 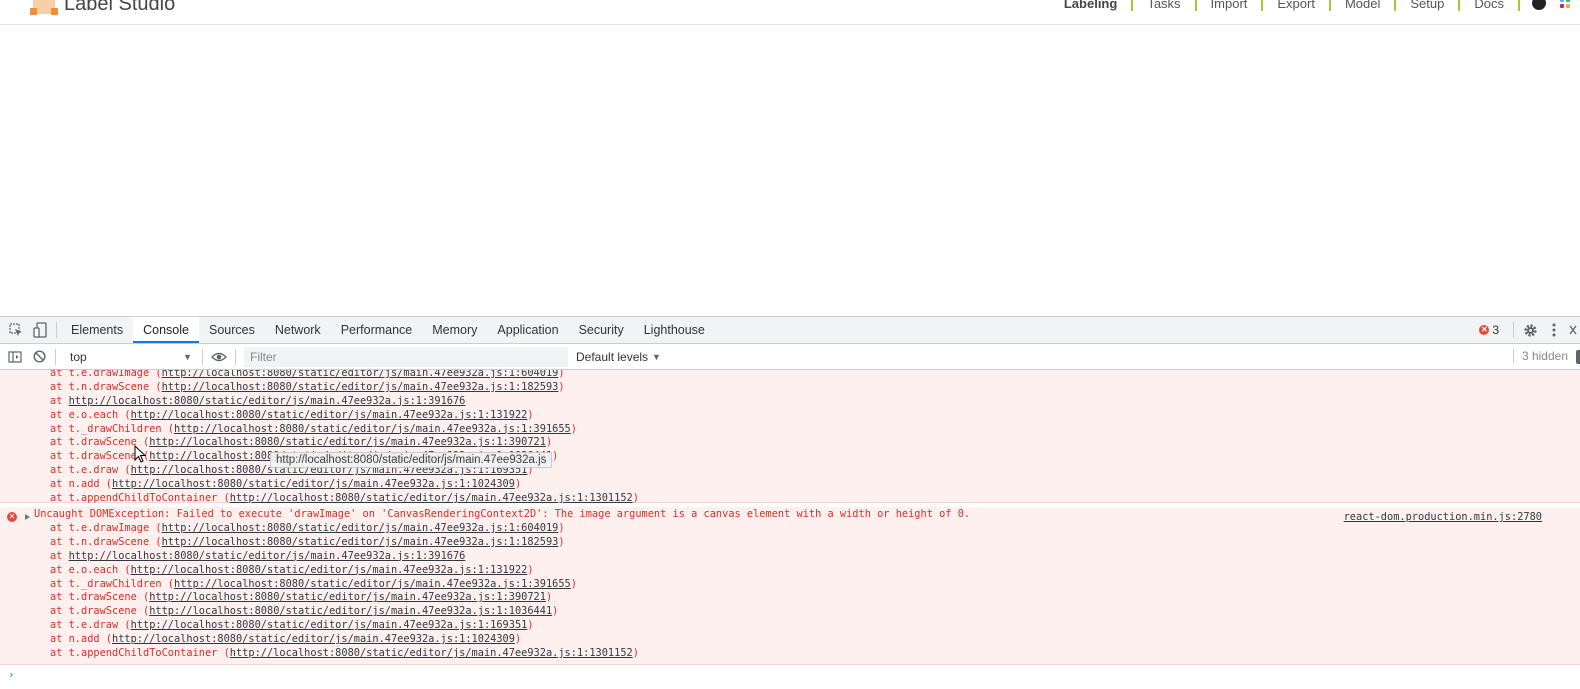 I want to click on nav-docs: Docs, so click(x=1490, y=5).